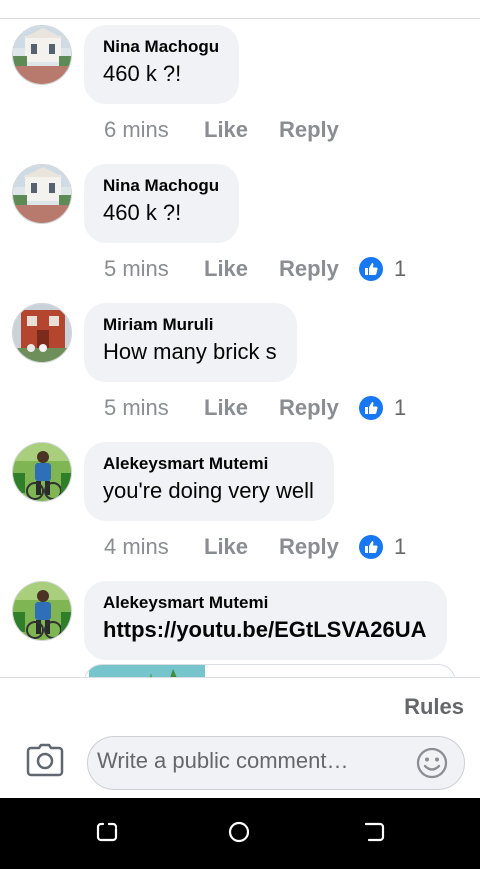  I want to click on comment-time: 6 mins, so click(136, 129).